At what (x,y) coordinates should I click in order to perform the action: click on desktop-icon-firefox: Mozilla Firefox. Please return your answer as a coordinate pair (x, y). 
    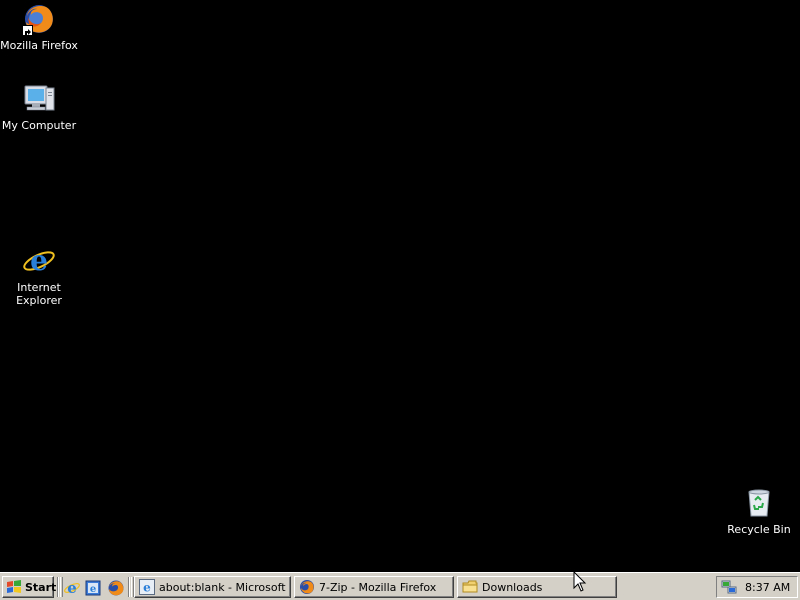
    Looking at the image, I should click on (39, 27).